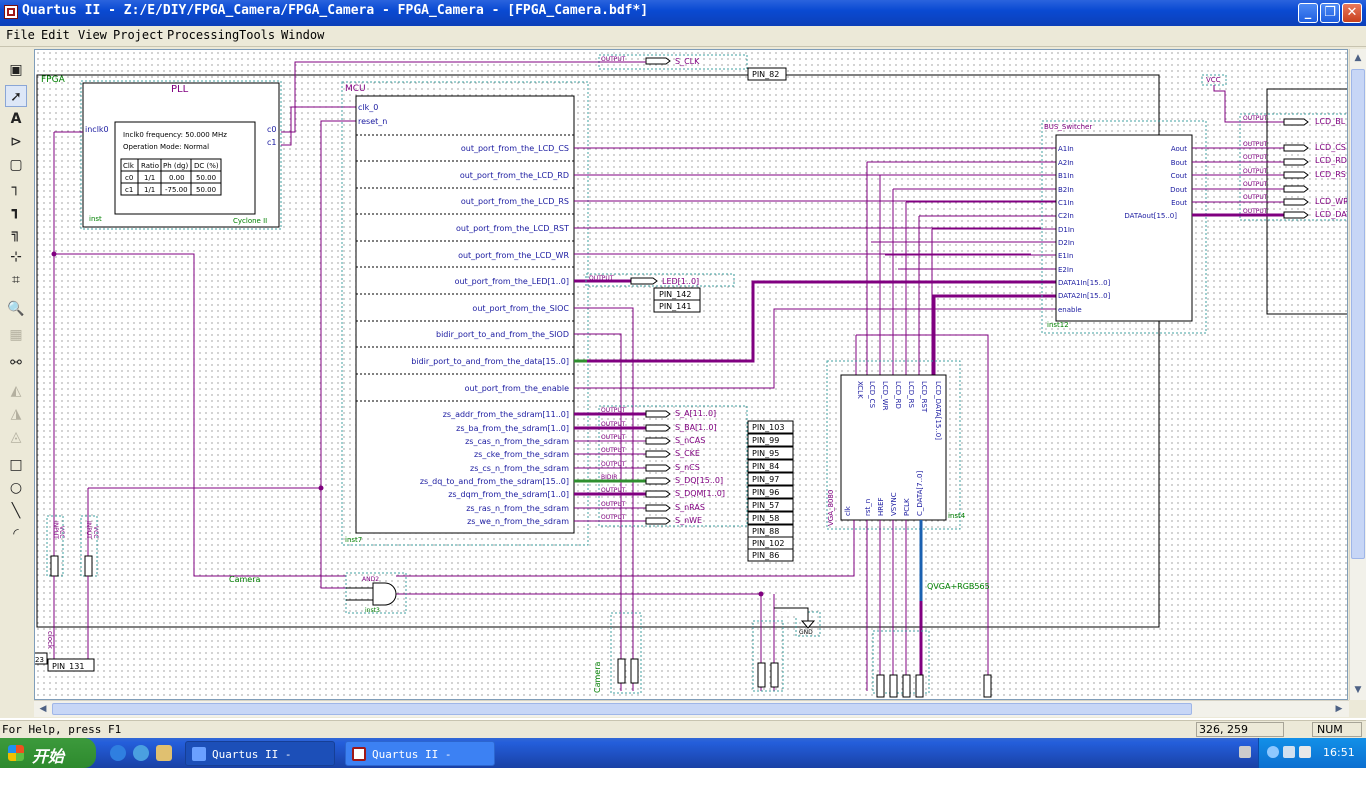  I want to click on menu-processing: Processing, so click(203, 35).